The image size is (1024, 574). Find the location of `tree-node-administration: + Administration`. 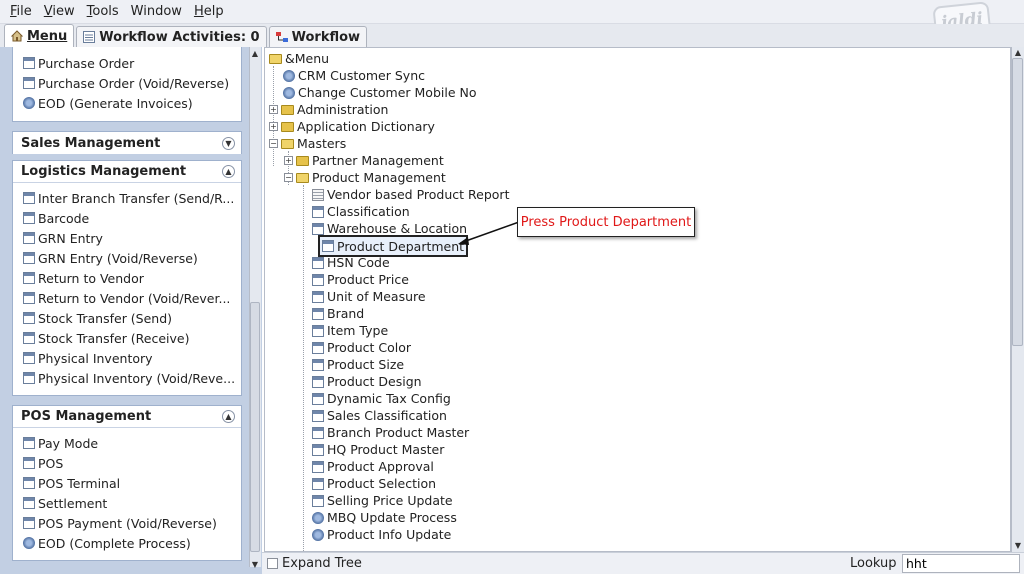

tree-node-administration: + Administration is located at coordinates (328, 109).